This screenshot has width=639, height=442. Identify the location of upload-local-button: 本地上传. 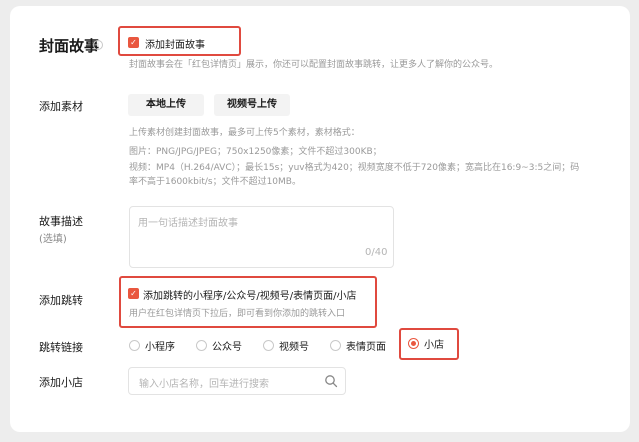
(166, 105).